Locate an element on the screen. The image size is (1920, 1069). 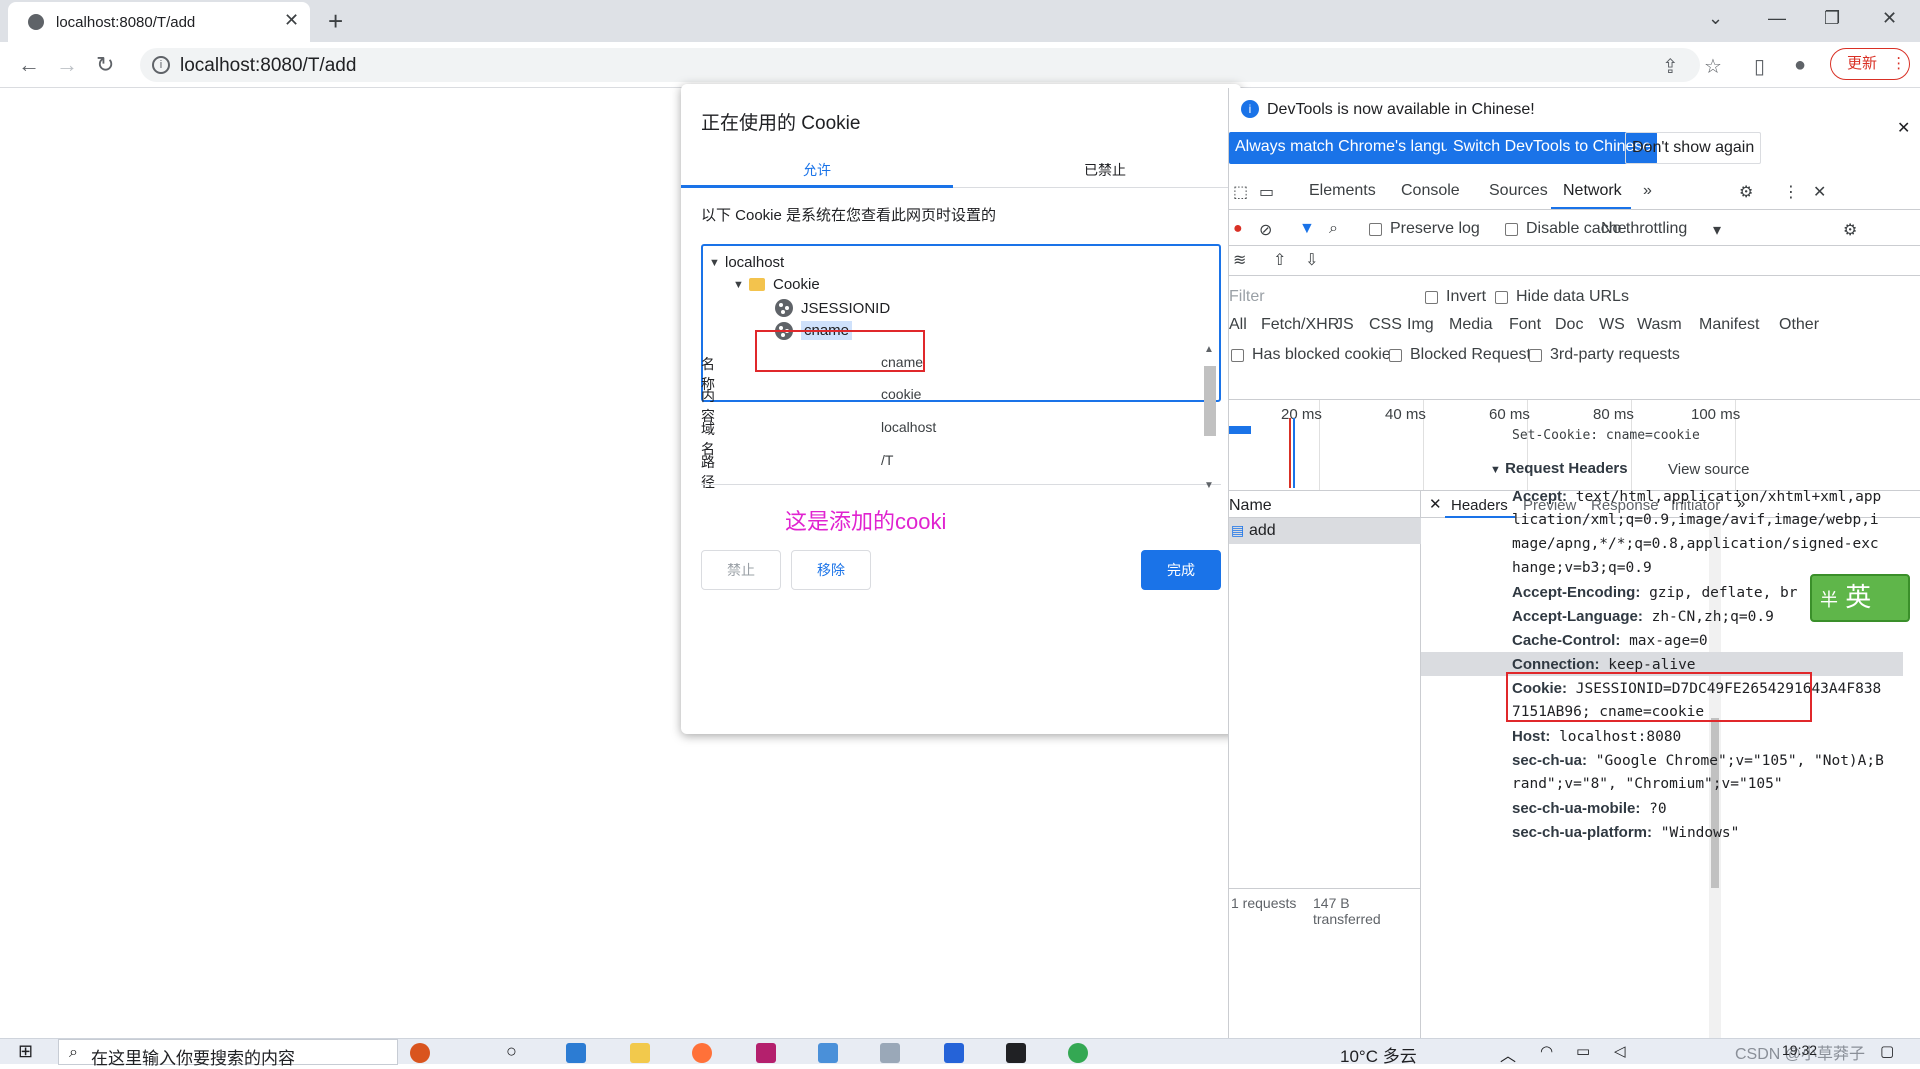
has-blocked-cookies-checkbox: Has blocked cookies is located at coordinates (1315, 355).